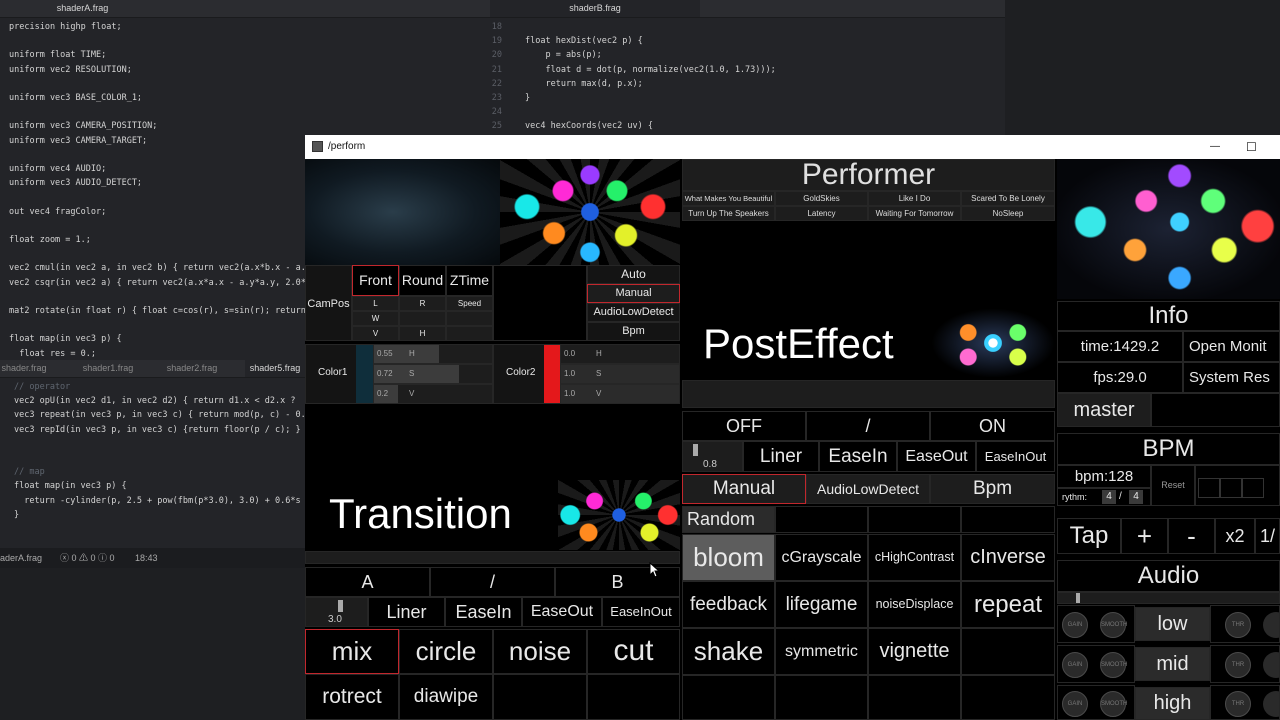  Describe the element at coordinates (868, 489) in the screenshot. I see `posteffect-audiolowdetect: AudioLowDetect` at that location.